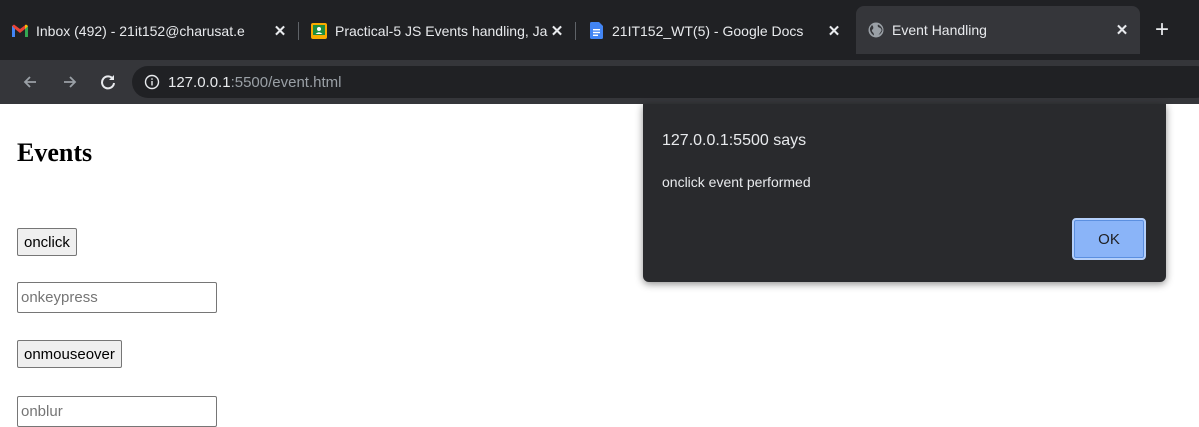 The image size is (1199, 427). Describe the element at coordinates (319, 30) in the screenshot. I see `classroom-icon` at that location.